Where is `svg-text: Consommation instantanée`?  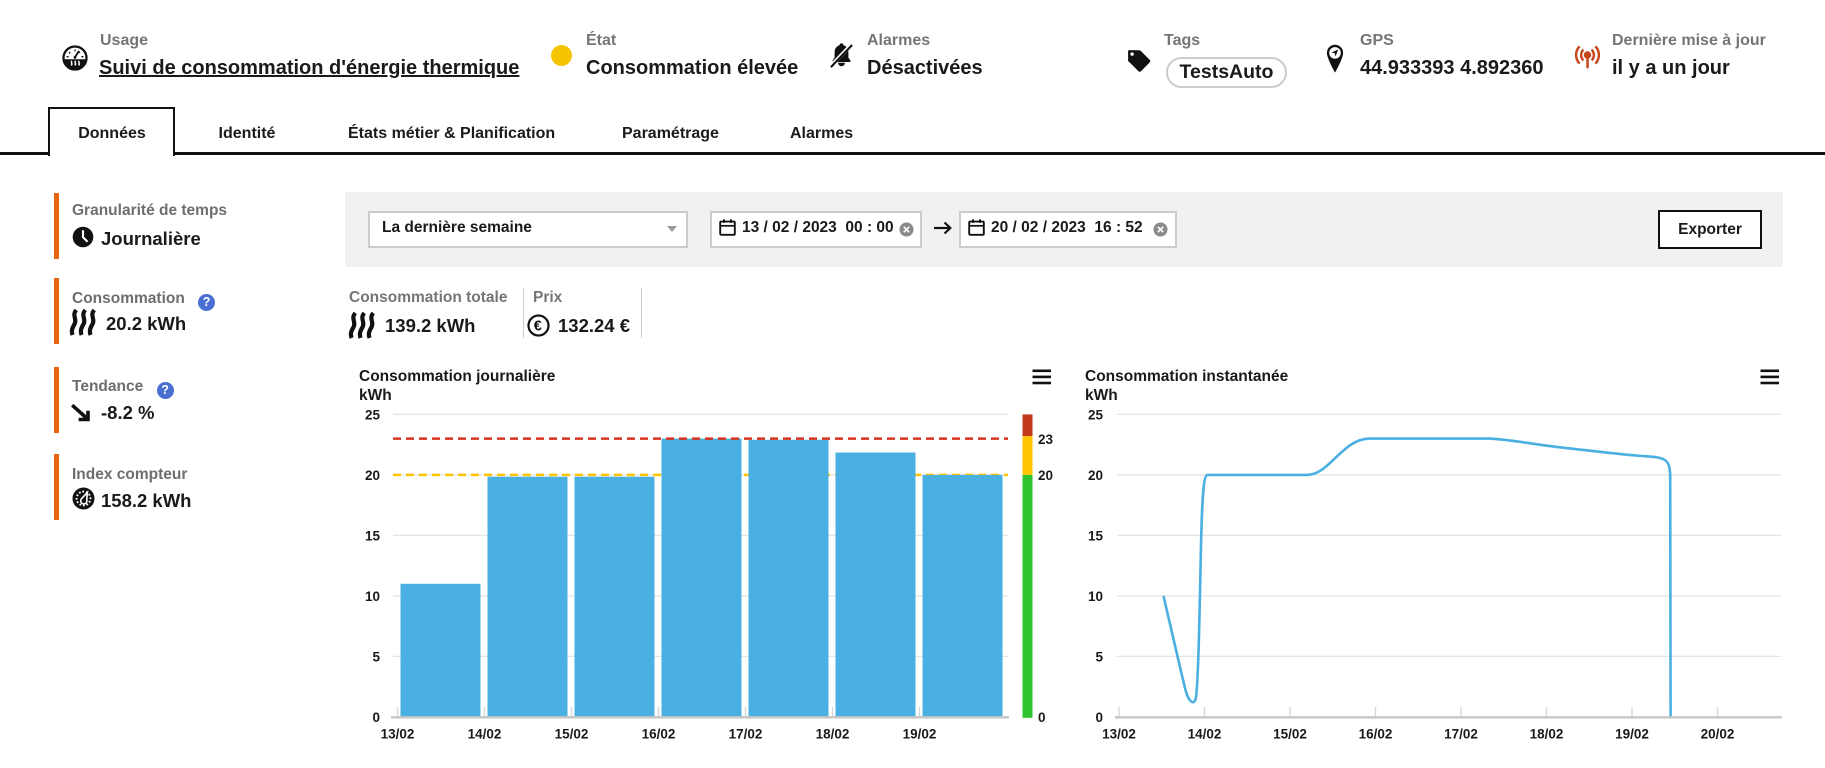 svg-text: Consommation instantanée is located at coordinates (1187, 376).